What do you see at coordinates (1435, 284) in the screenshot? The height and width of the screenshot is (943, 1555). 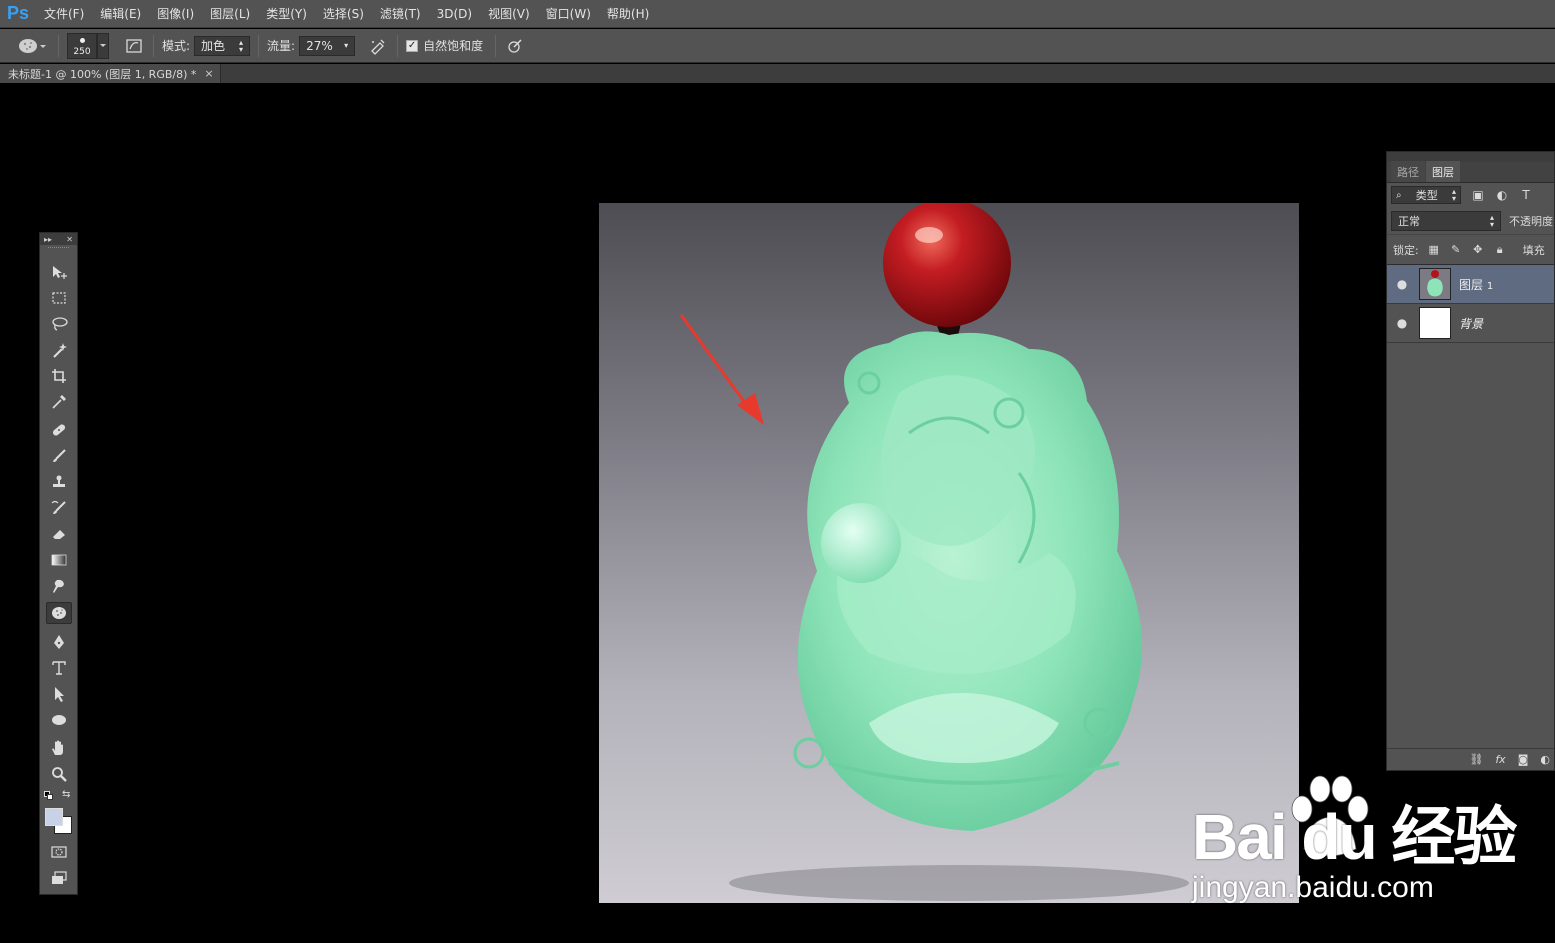 I see `jade-thumbnail-image` at bounding box center [1435, 284].